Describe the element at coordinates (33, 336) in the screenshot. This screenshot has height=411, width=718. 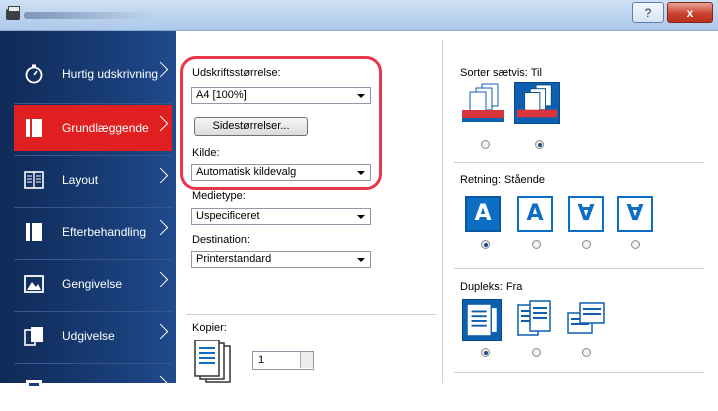
I see `publishing-icon` at that location.